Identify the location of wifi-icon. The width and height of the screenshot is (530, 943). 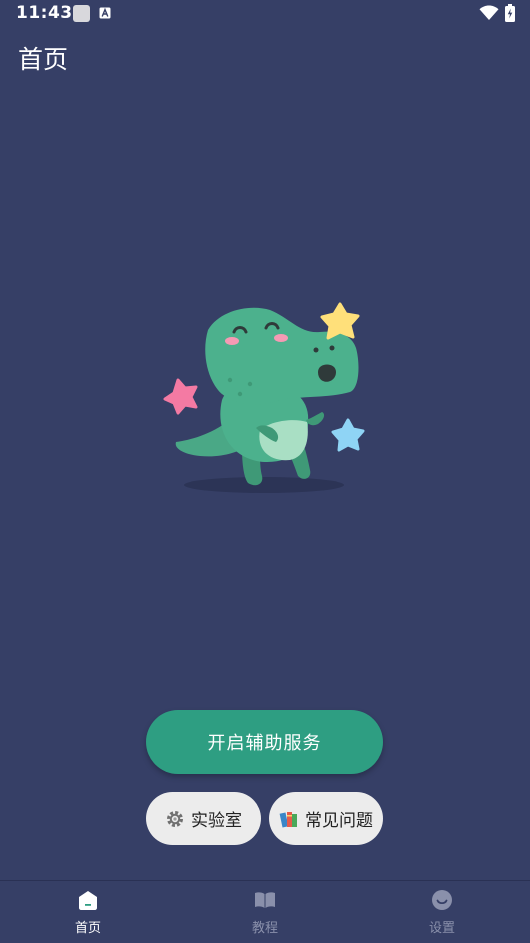
(489, 12).